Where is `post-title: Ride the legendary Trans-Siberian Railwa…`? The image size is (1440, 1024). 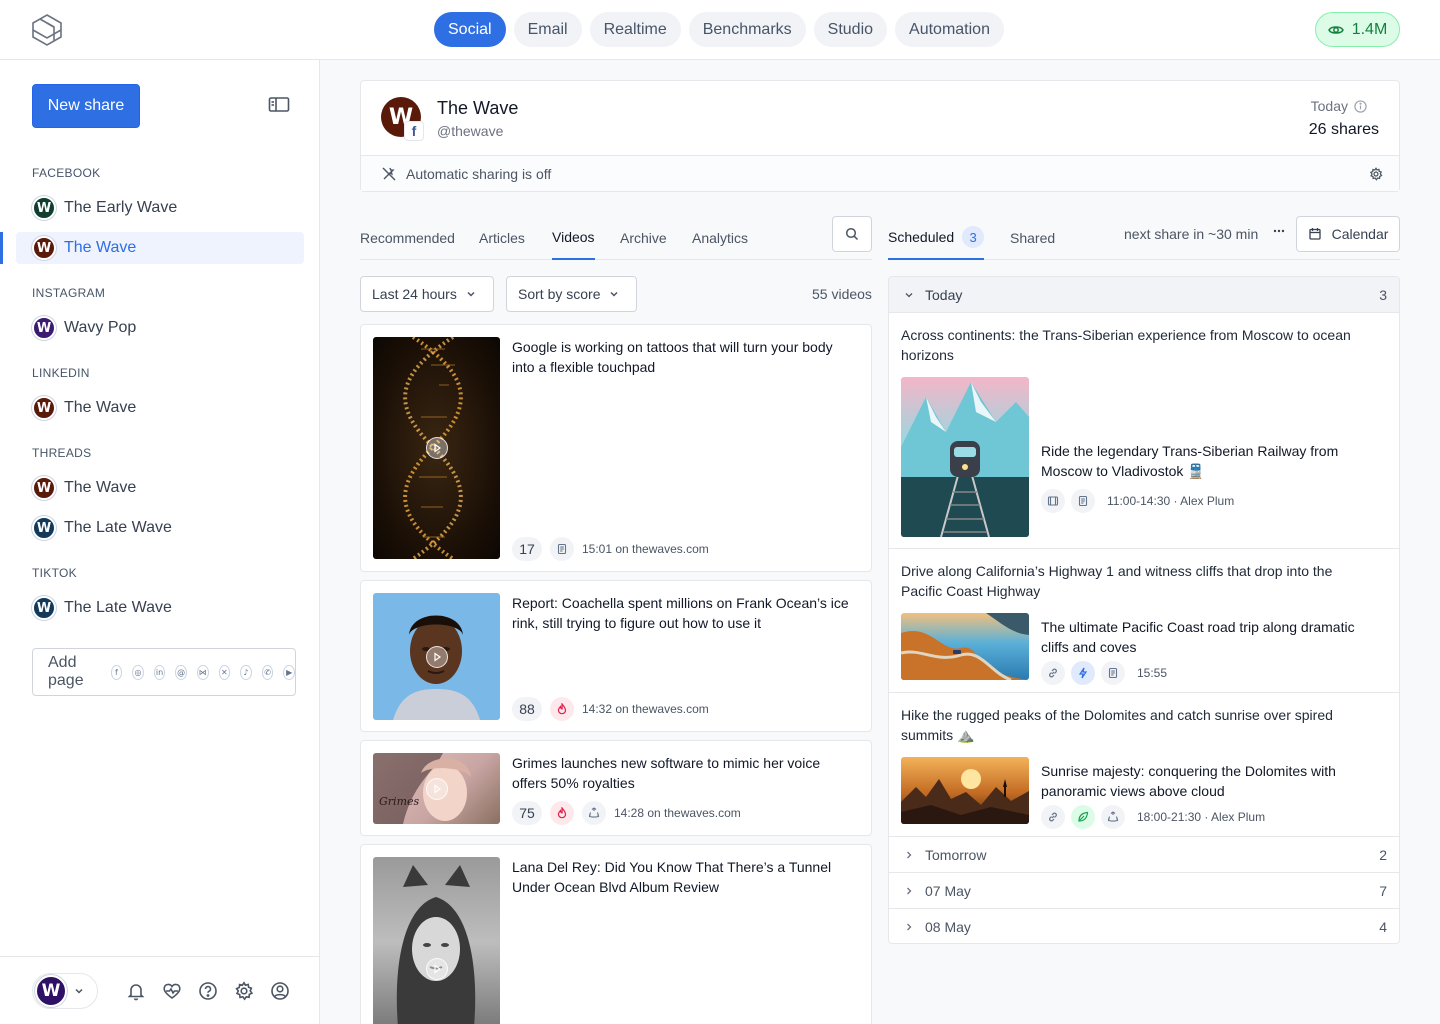
post-title: Ride the legendary Trans-Siberian Railwa… is located at coordinates (1206, 461).